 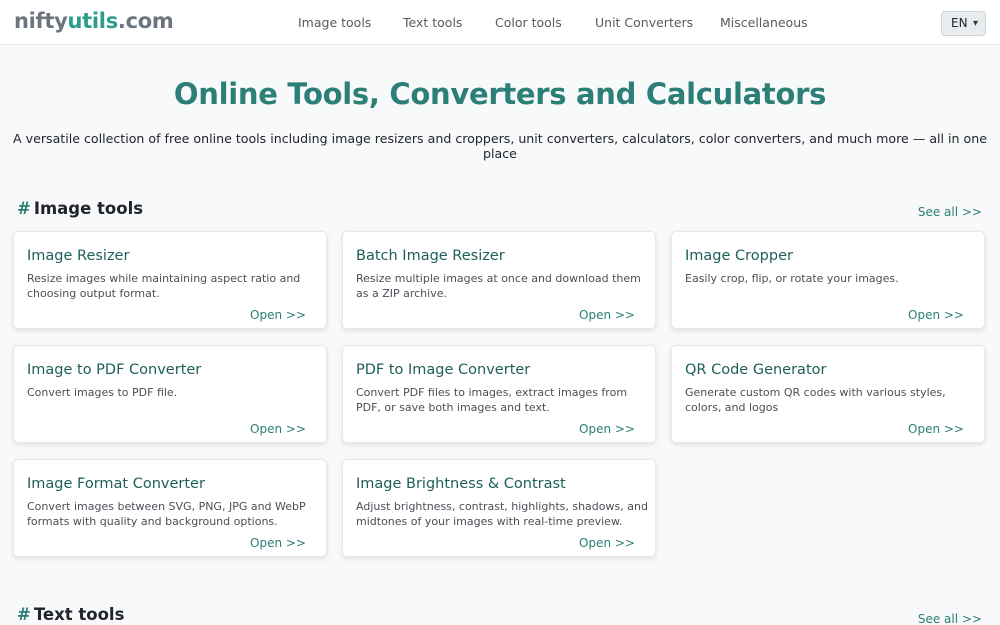 What do you see at coordinates (461, 484) in the screenshot?
I see `card-title: Image Brightness & Contrast` at bounding box center [461, 484].